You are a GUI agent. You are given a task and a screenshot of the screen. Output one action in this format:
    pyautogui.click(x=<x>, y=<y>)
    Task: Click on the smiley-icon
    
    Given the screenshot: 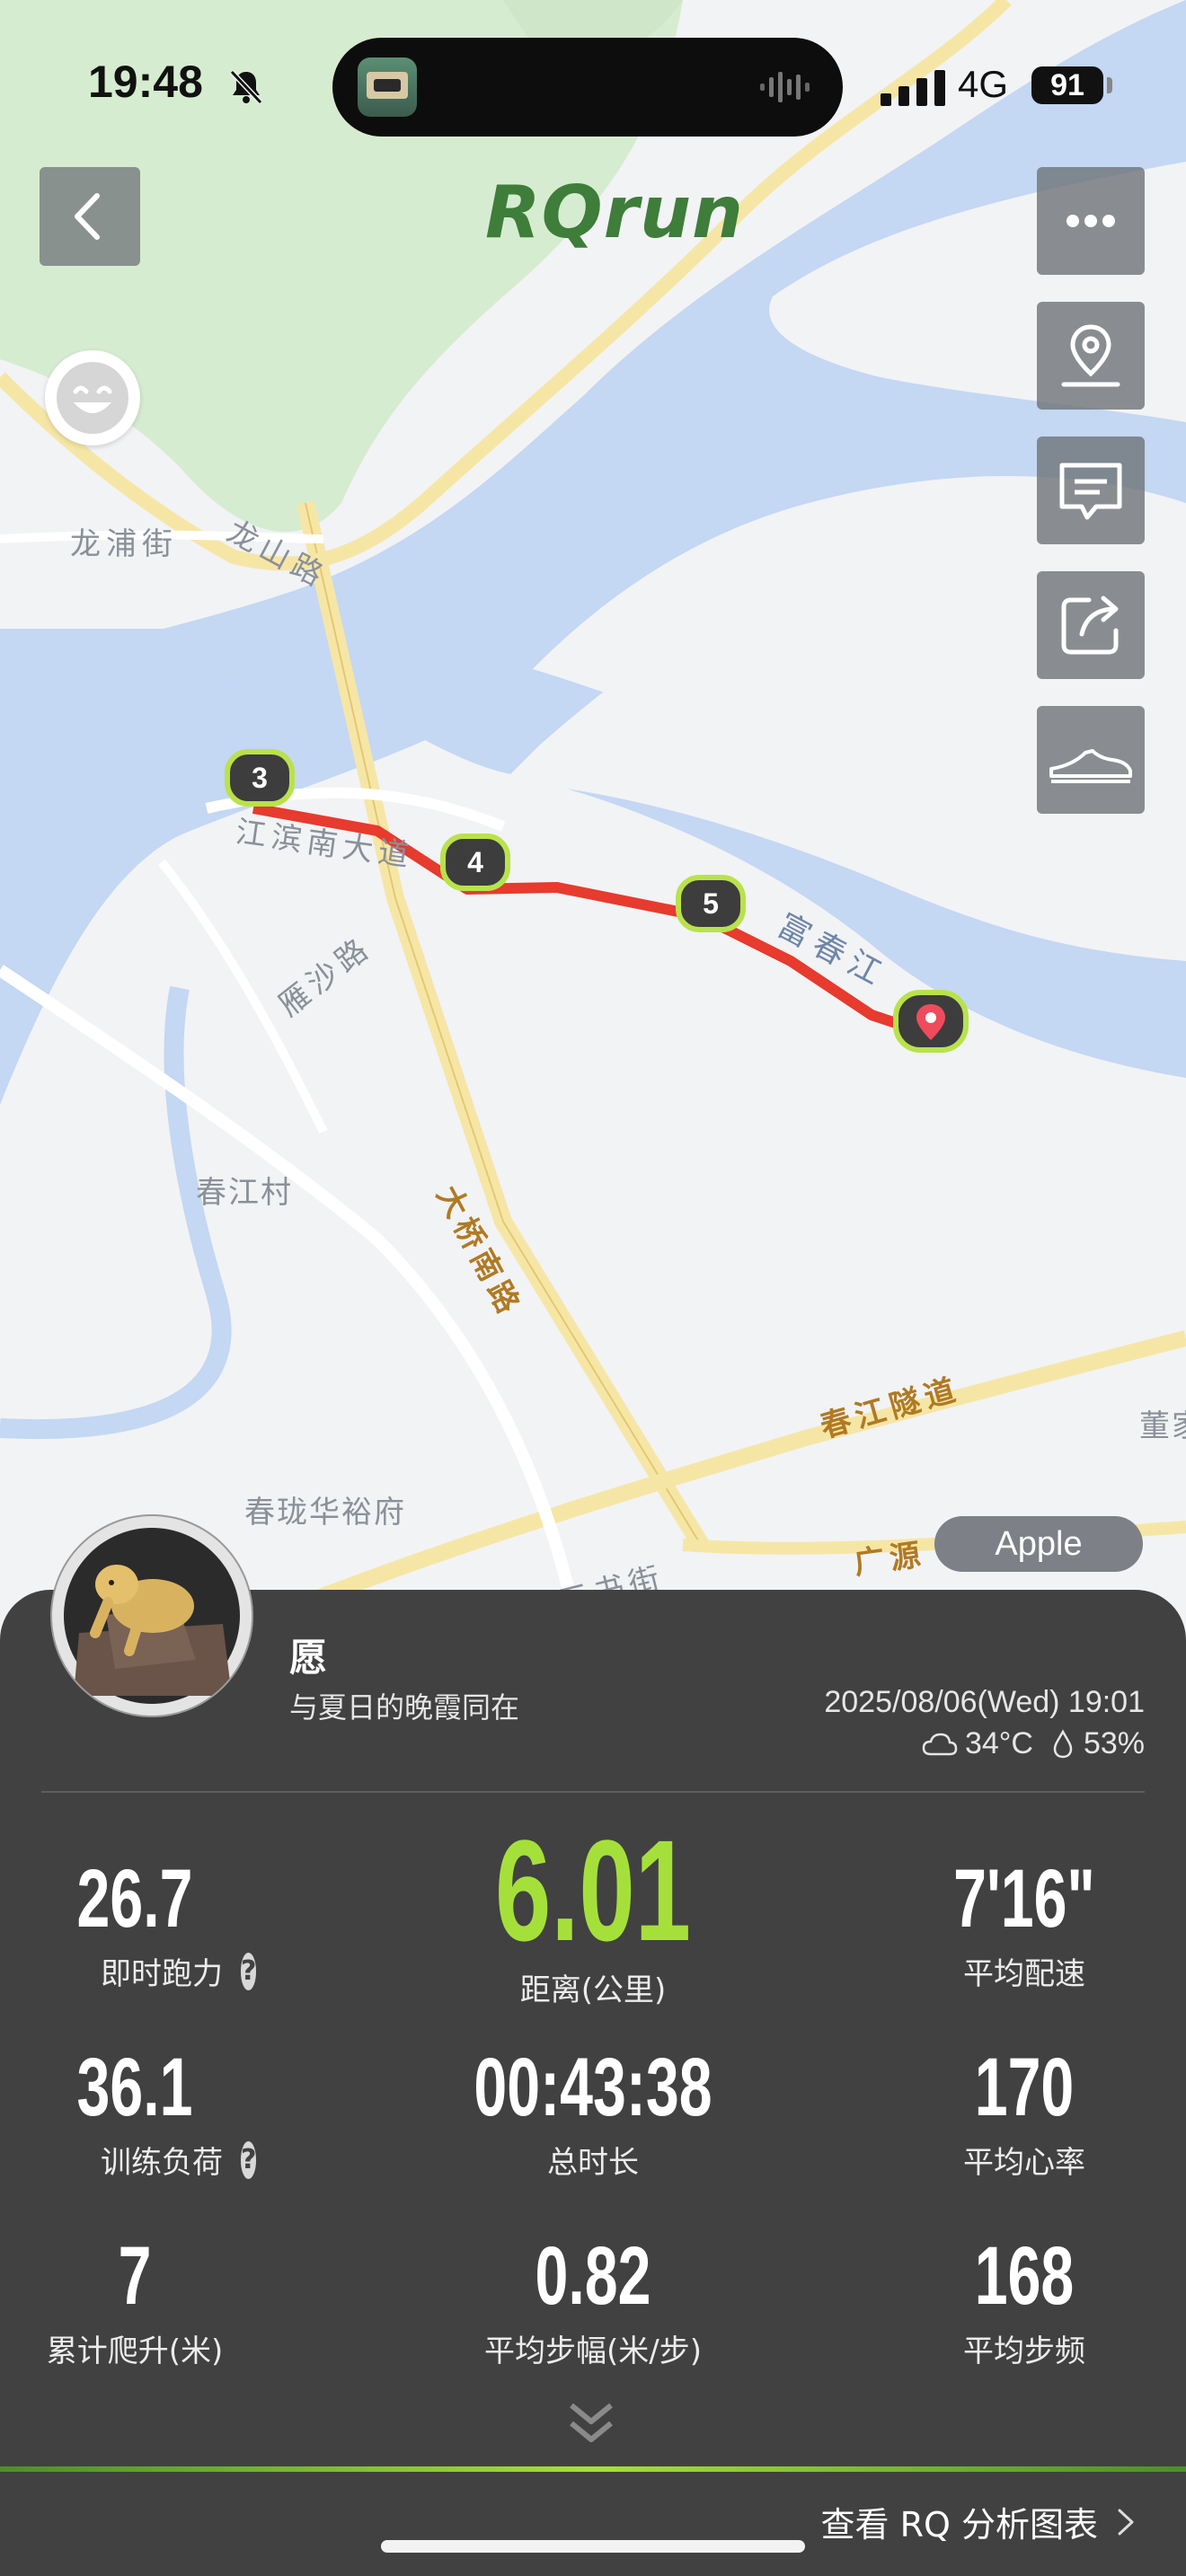 What is the action you would take?
    pyautogui.click(x=92, y=398)
    